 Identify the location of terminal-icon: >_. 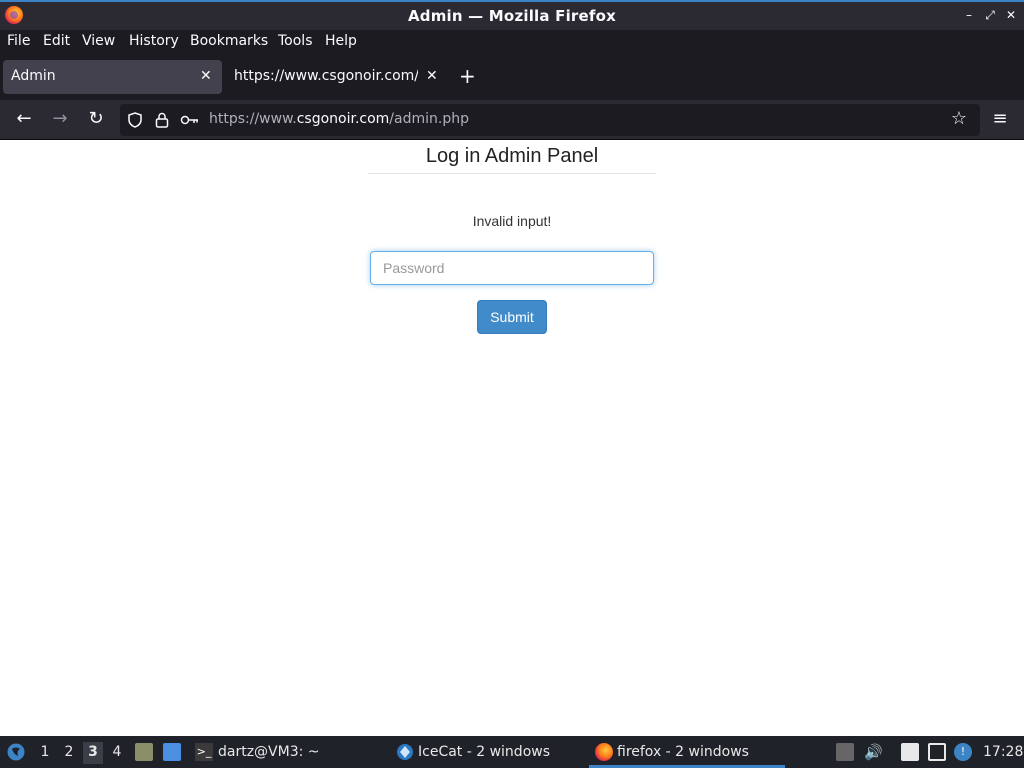
(204, 752).